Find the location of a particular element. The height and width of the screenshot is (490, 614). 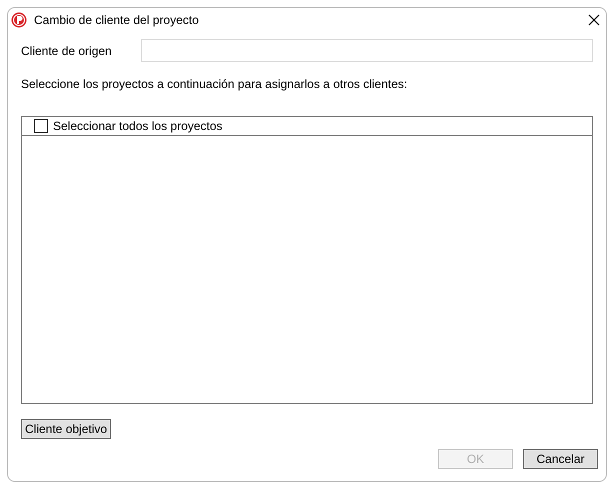

select-all-checkbox is located at coordinates (41, 126).